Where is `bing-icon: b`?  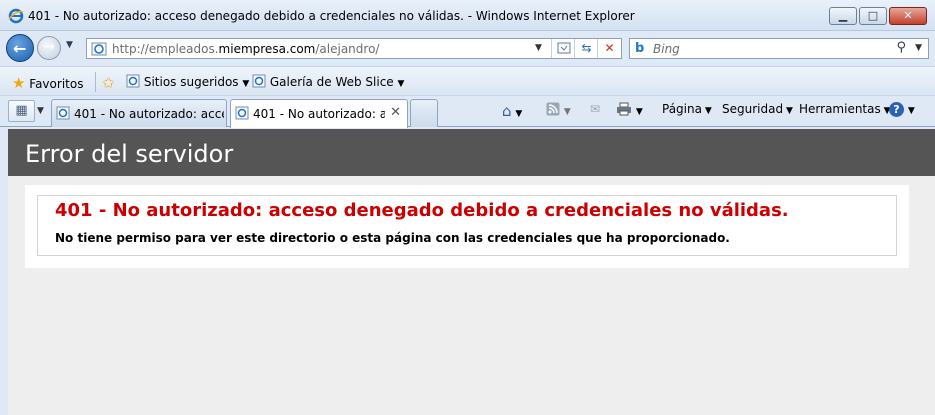
bing-icon: b is located at coordinates (640, 48).